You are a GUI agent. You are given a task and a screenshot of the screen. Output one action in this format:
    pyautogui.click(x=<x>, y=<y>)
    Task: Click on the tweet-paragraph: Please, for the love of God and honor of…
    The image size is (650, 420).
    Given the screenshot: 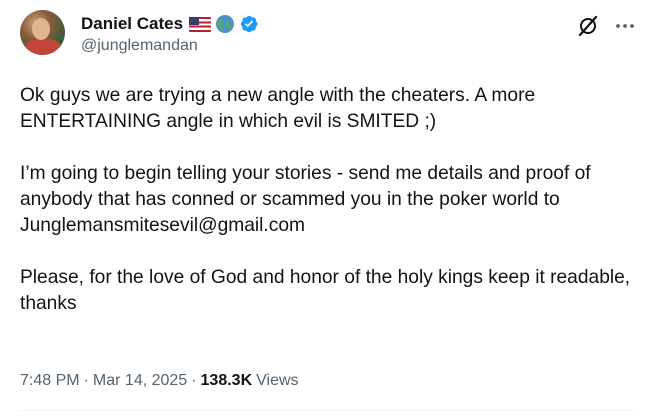 What is the action you would take?
    pyautogui.click(x=325, y=290)
    